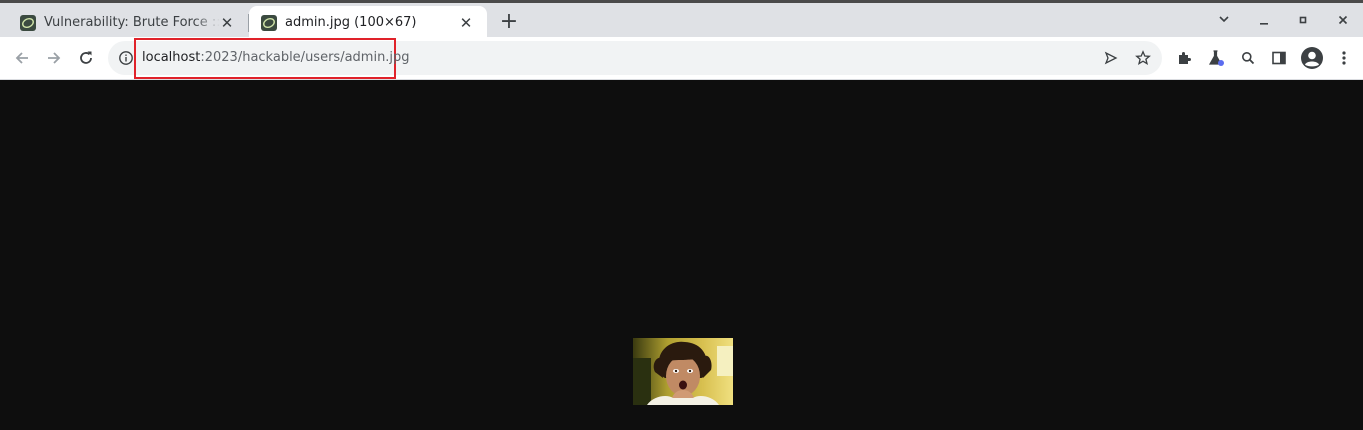  What do you see at coordinates (509, 22) in the screenshot?
I see `new-tab-button: +` at bounding box center [509, 22].